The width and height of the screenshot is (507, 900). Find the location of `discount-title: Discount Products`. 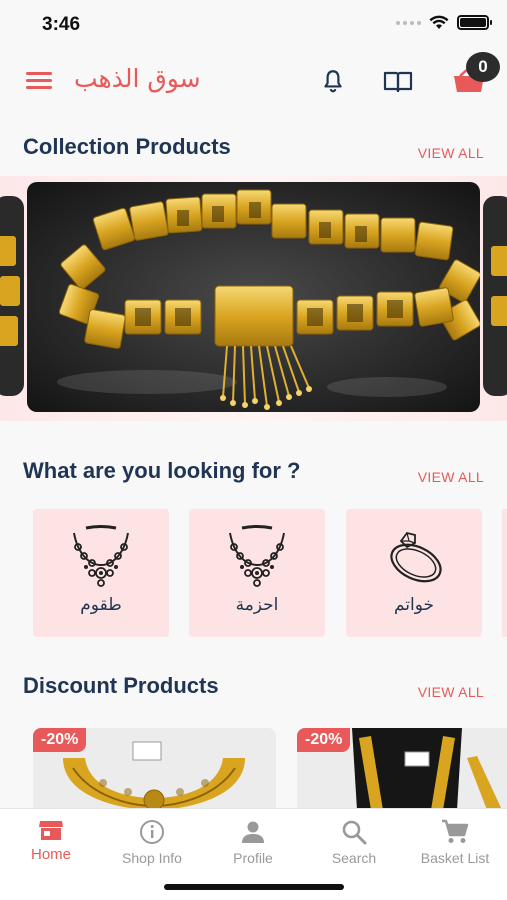

discount-title: Discount Products is located at coordinates (121, 685).